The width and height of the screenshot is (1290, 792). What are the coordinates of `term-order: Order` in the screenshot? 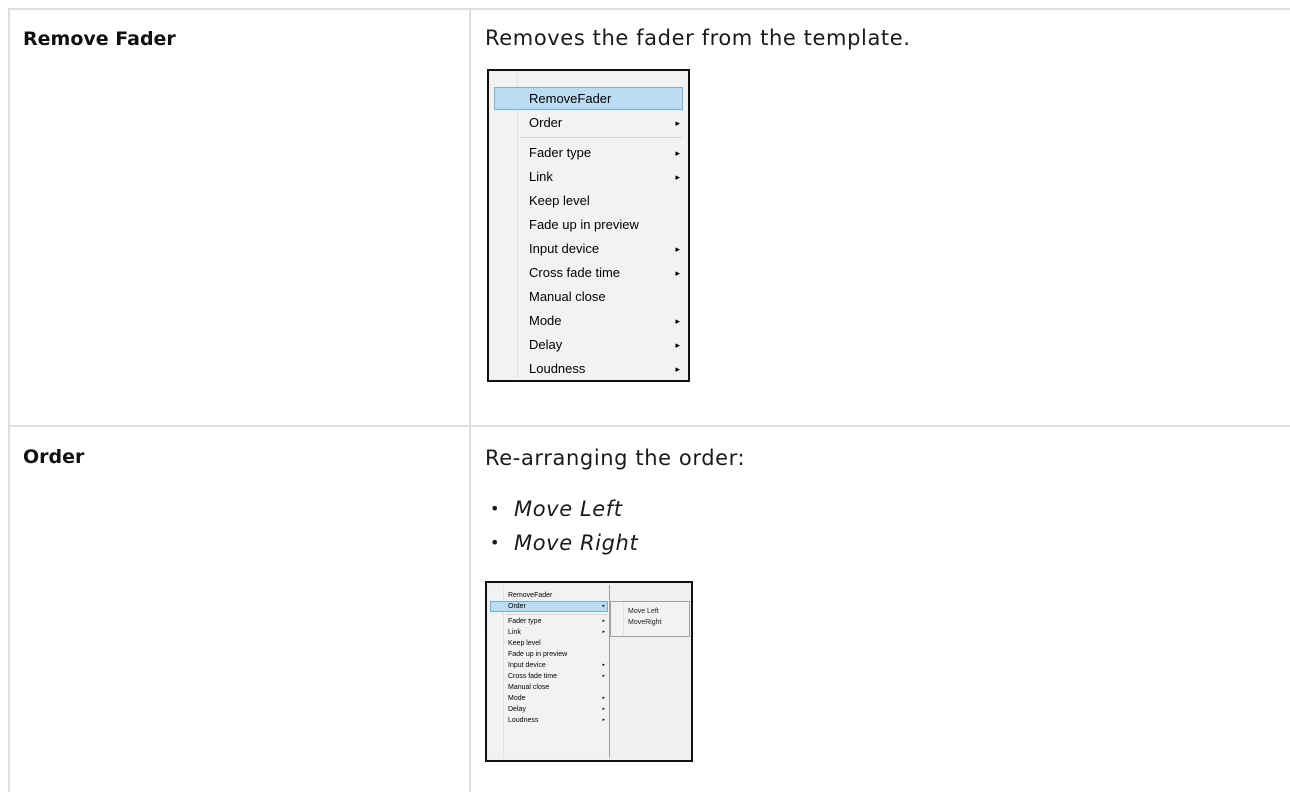 It's located at (54, 457).